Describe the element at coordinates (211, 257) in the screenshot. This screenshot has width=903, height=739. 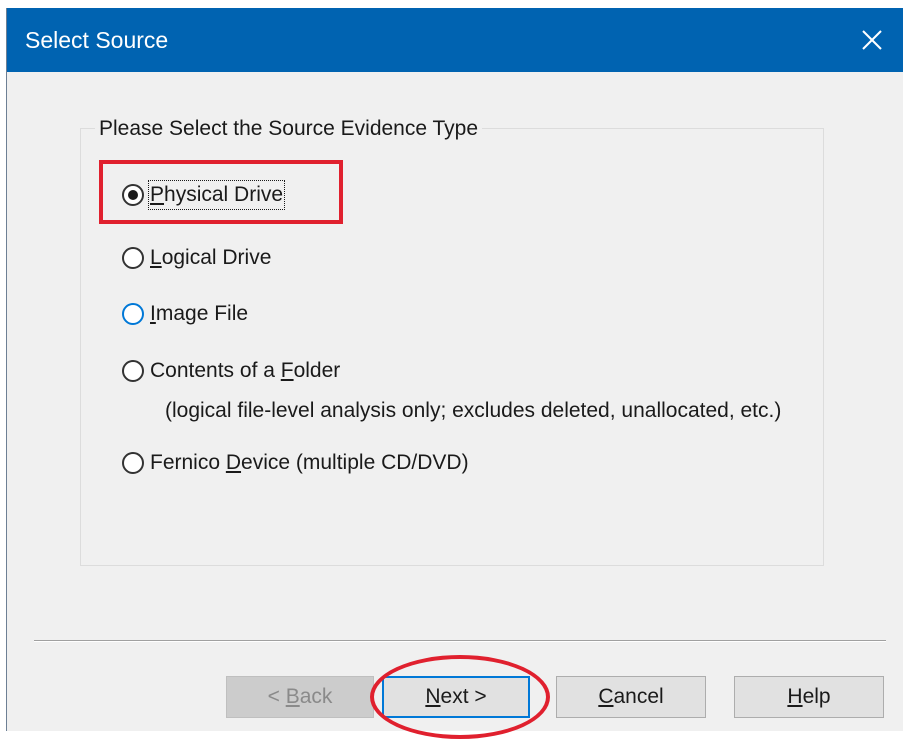
I see `radio-label-logical-drive: Logical Drive` at that location.